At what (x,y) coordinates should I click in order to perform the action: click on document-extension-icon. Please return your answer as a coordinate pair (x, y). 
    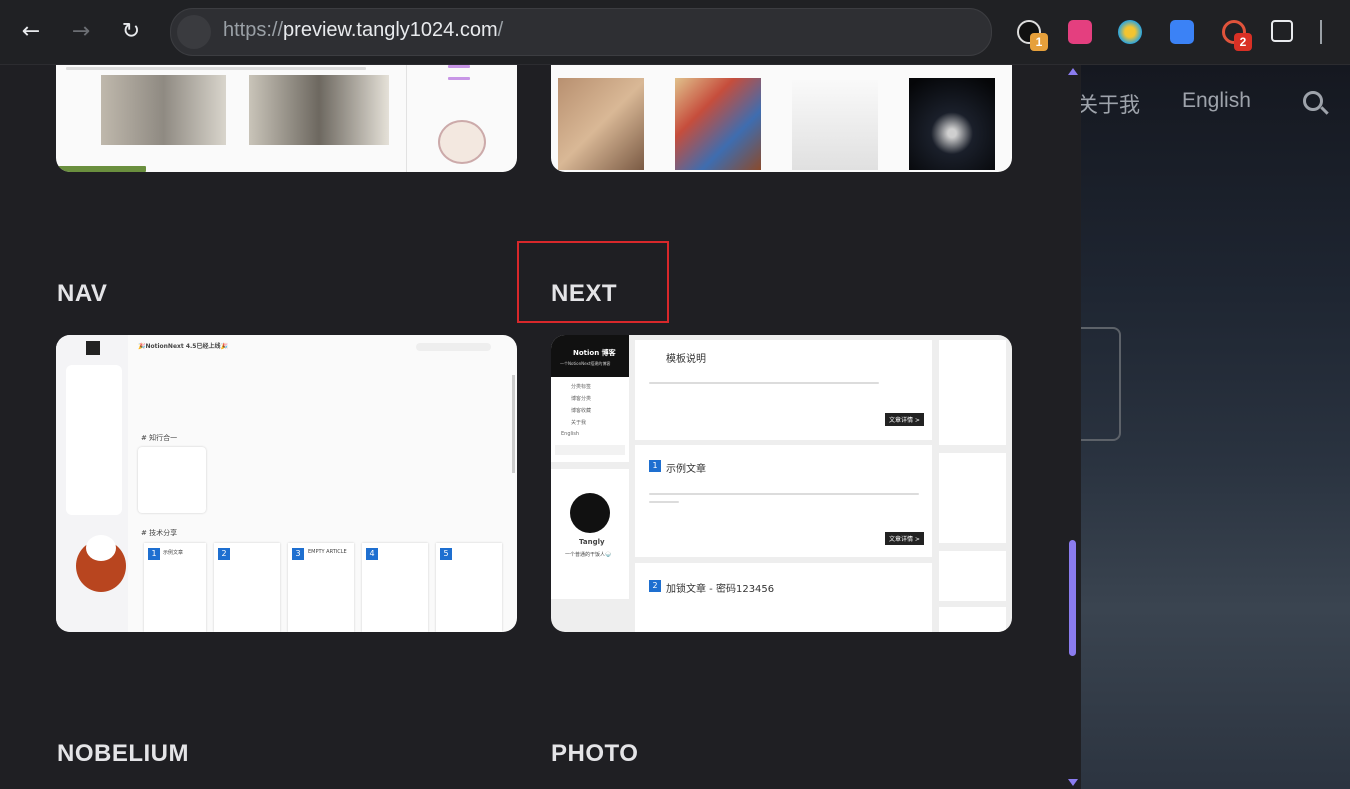
    Looking at the image, I should click on (1182, 32).